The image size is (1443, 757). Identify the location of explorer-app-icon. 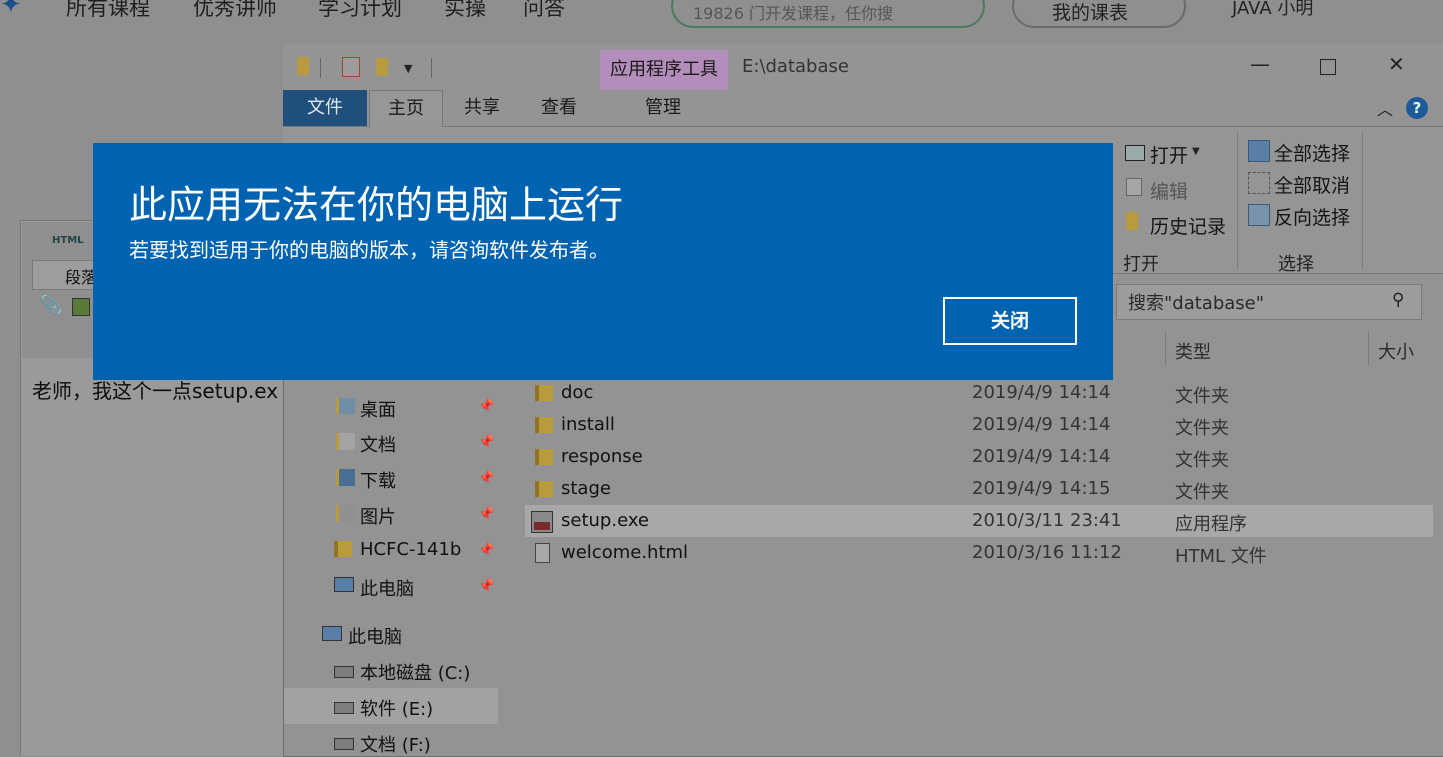
(303, 66).